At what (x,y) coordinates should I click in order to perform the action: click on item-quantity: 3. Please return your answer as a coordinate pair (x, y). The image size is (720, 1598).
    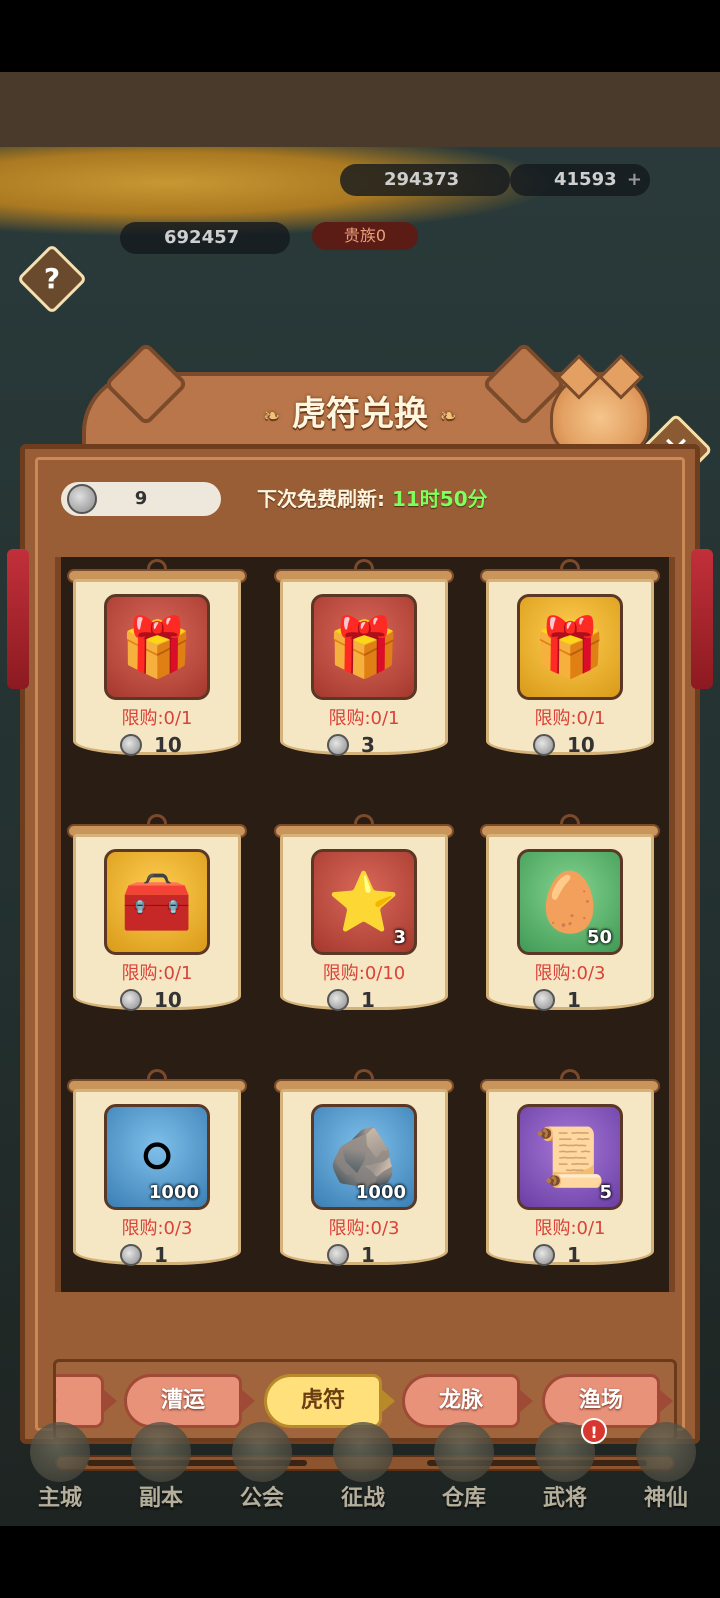
    Looking at the image, I should click on (399, 937).